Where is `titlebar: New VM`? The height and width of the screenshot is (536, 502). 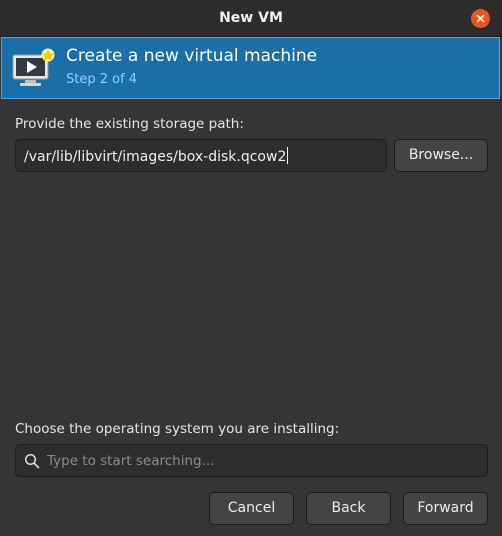
titlebar: New VM is located at coordinates (251, 18).